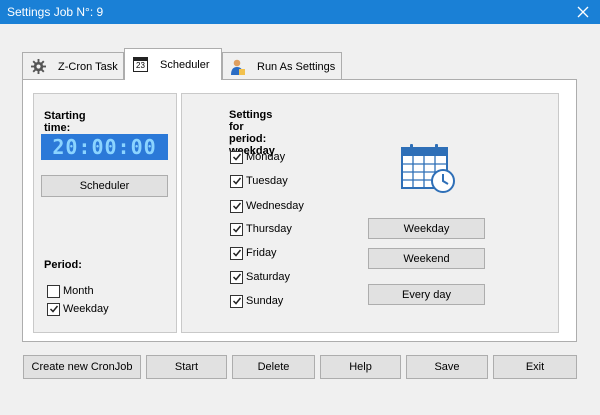  I want to click on day-tuesday-checkbox: Tuesday, so click(259, 181).